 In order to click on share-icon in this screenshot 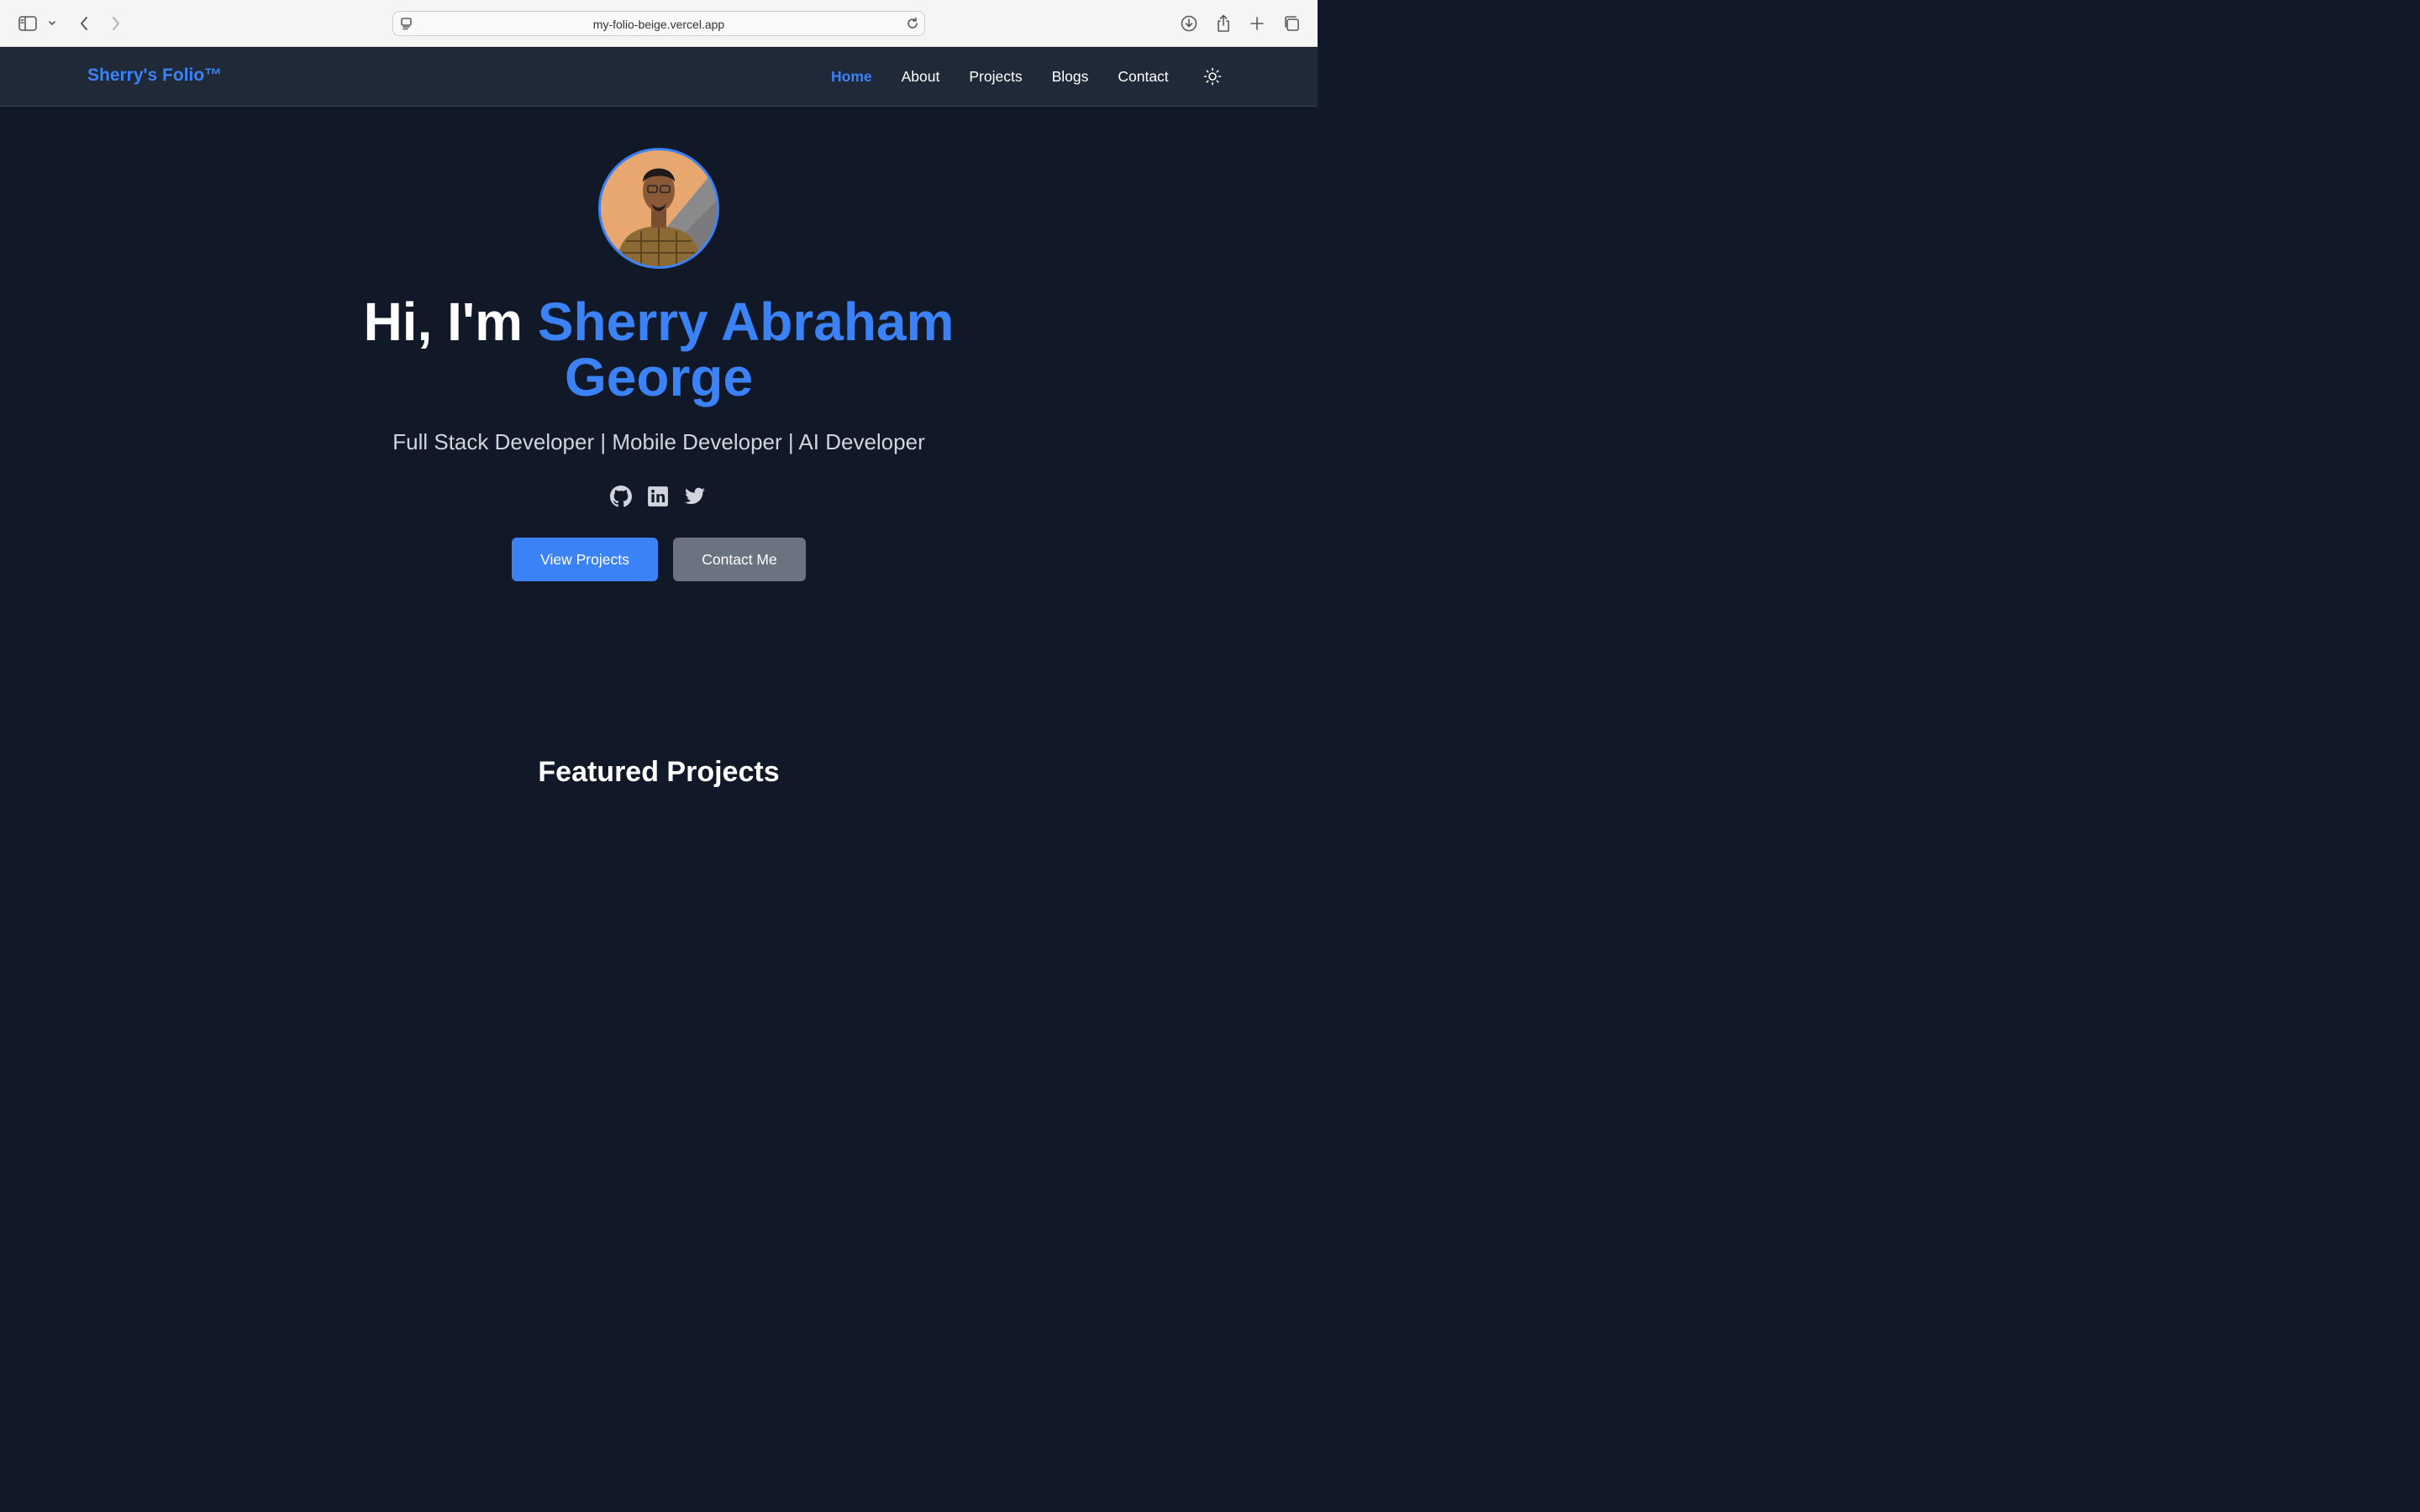, I will do `click(1224, 23)`.